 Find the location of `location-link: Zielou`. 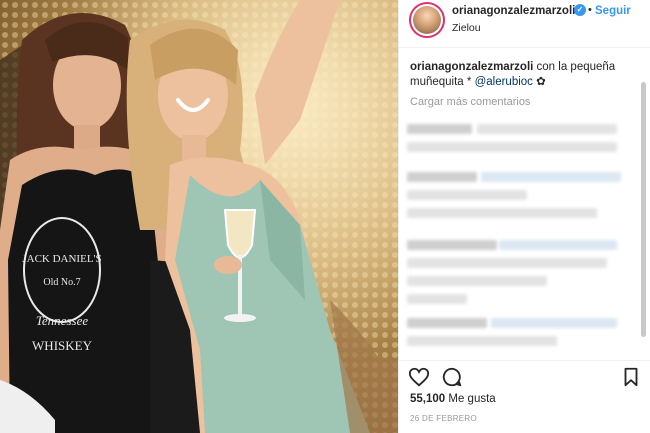

location-link: Zielou is located at coordinates (466, 28).